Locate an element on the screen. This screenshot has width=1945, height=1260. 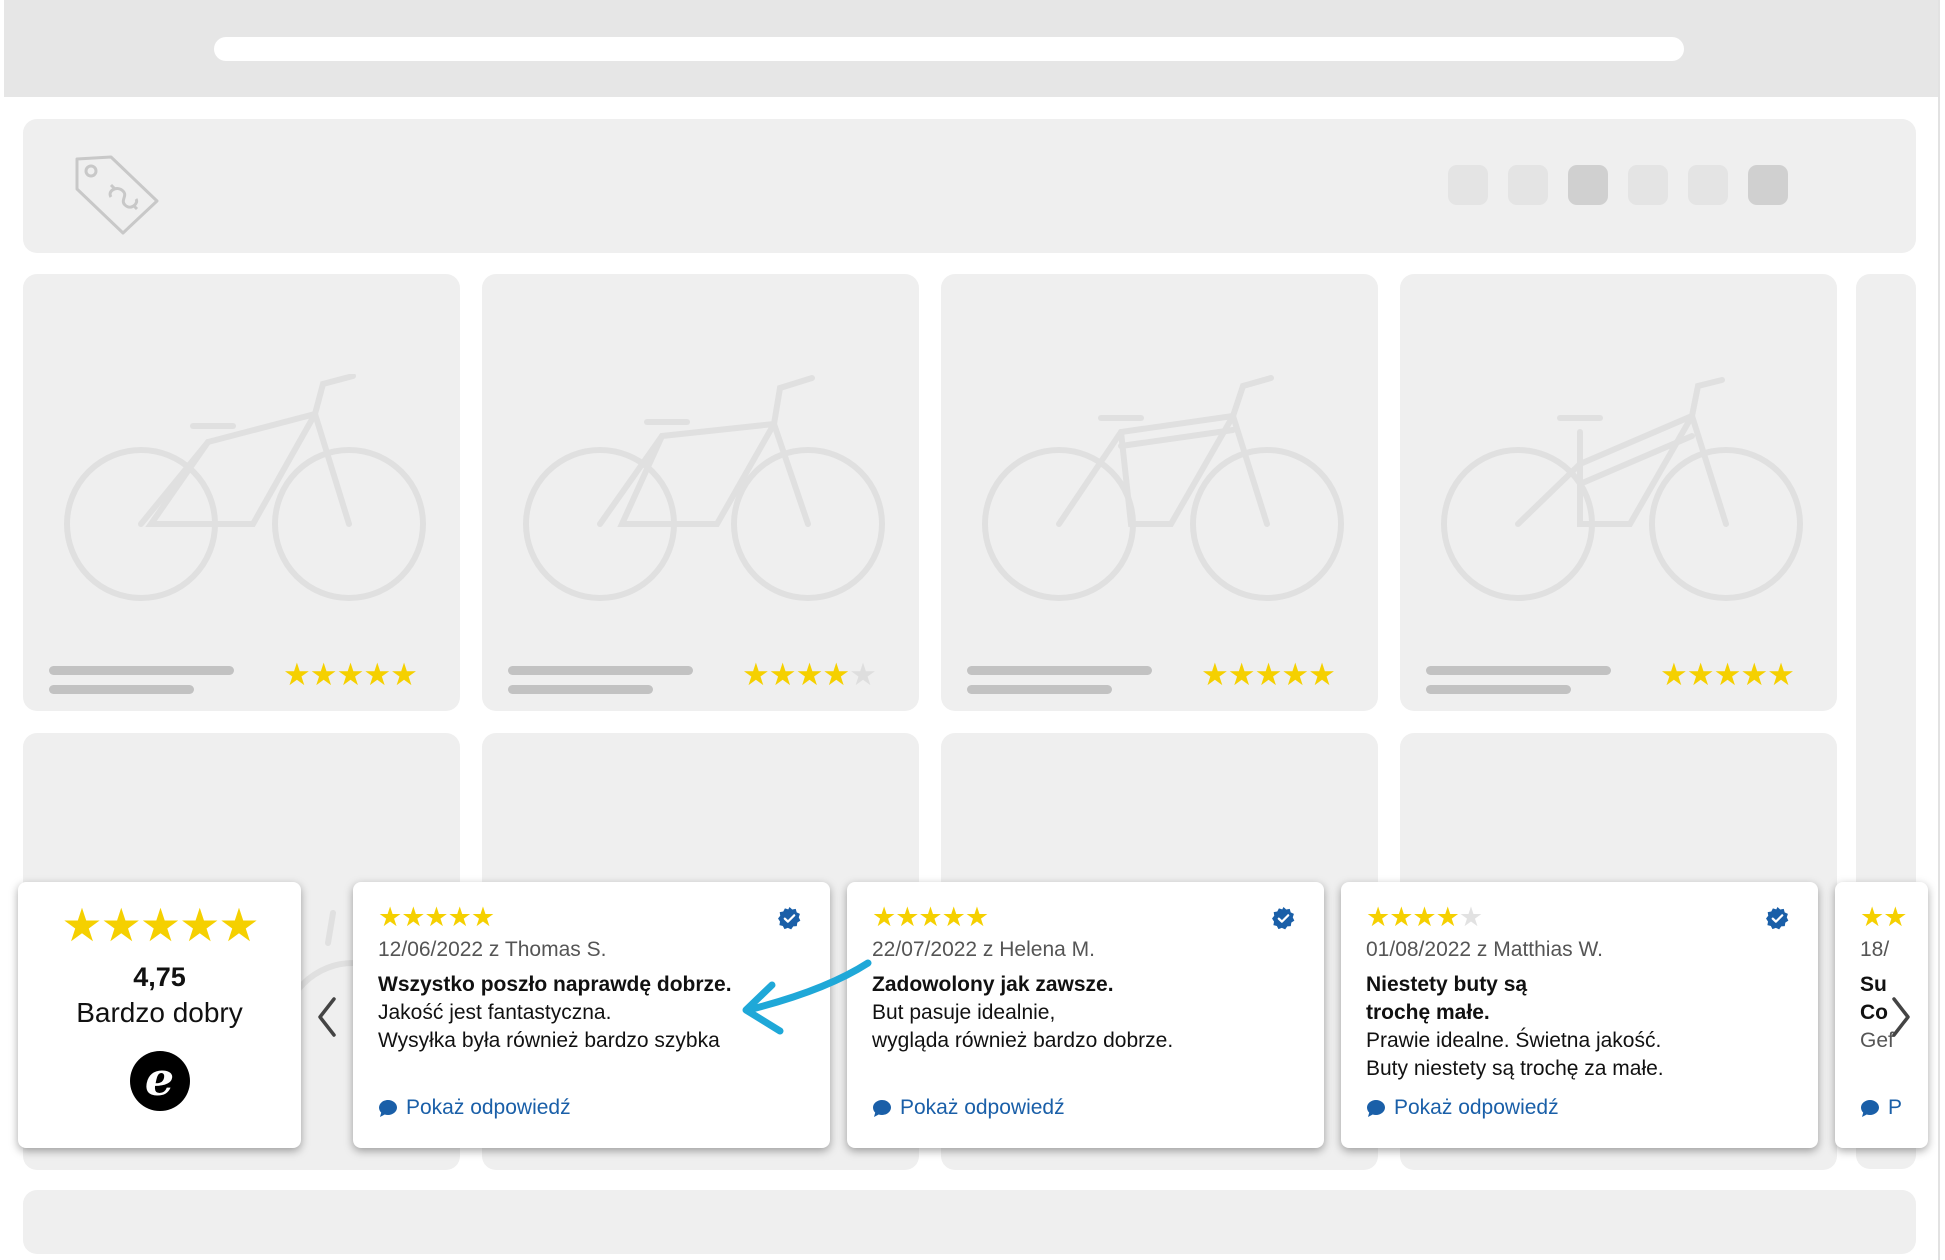
review-body-line: Wysyłka była również bardzo szybka is located at coordinates (549, 1040).